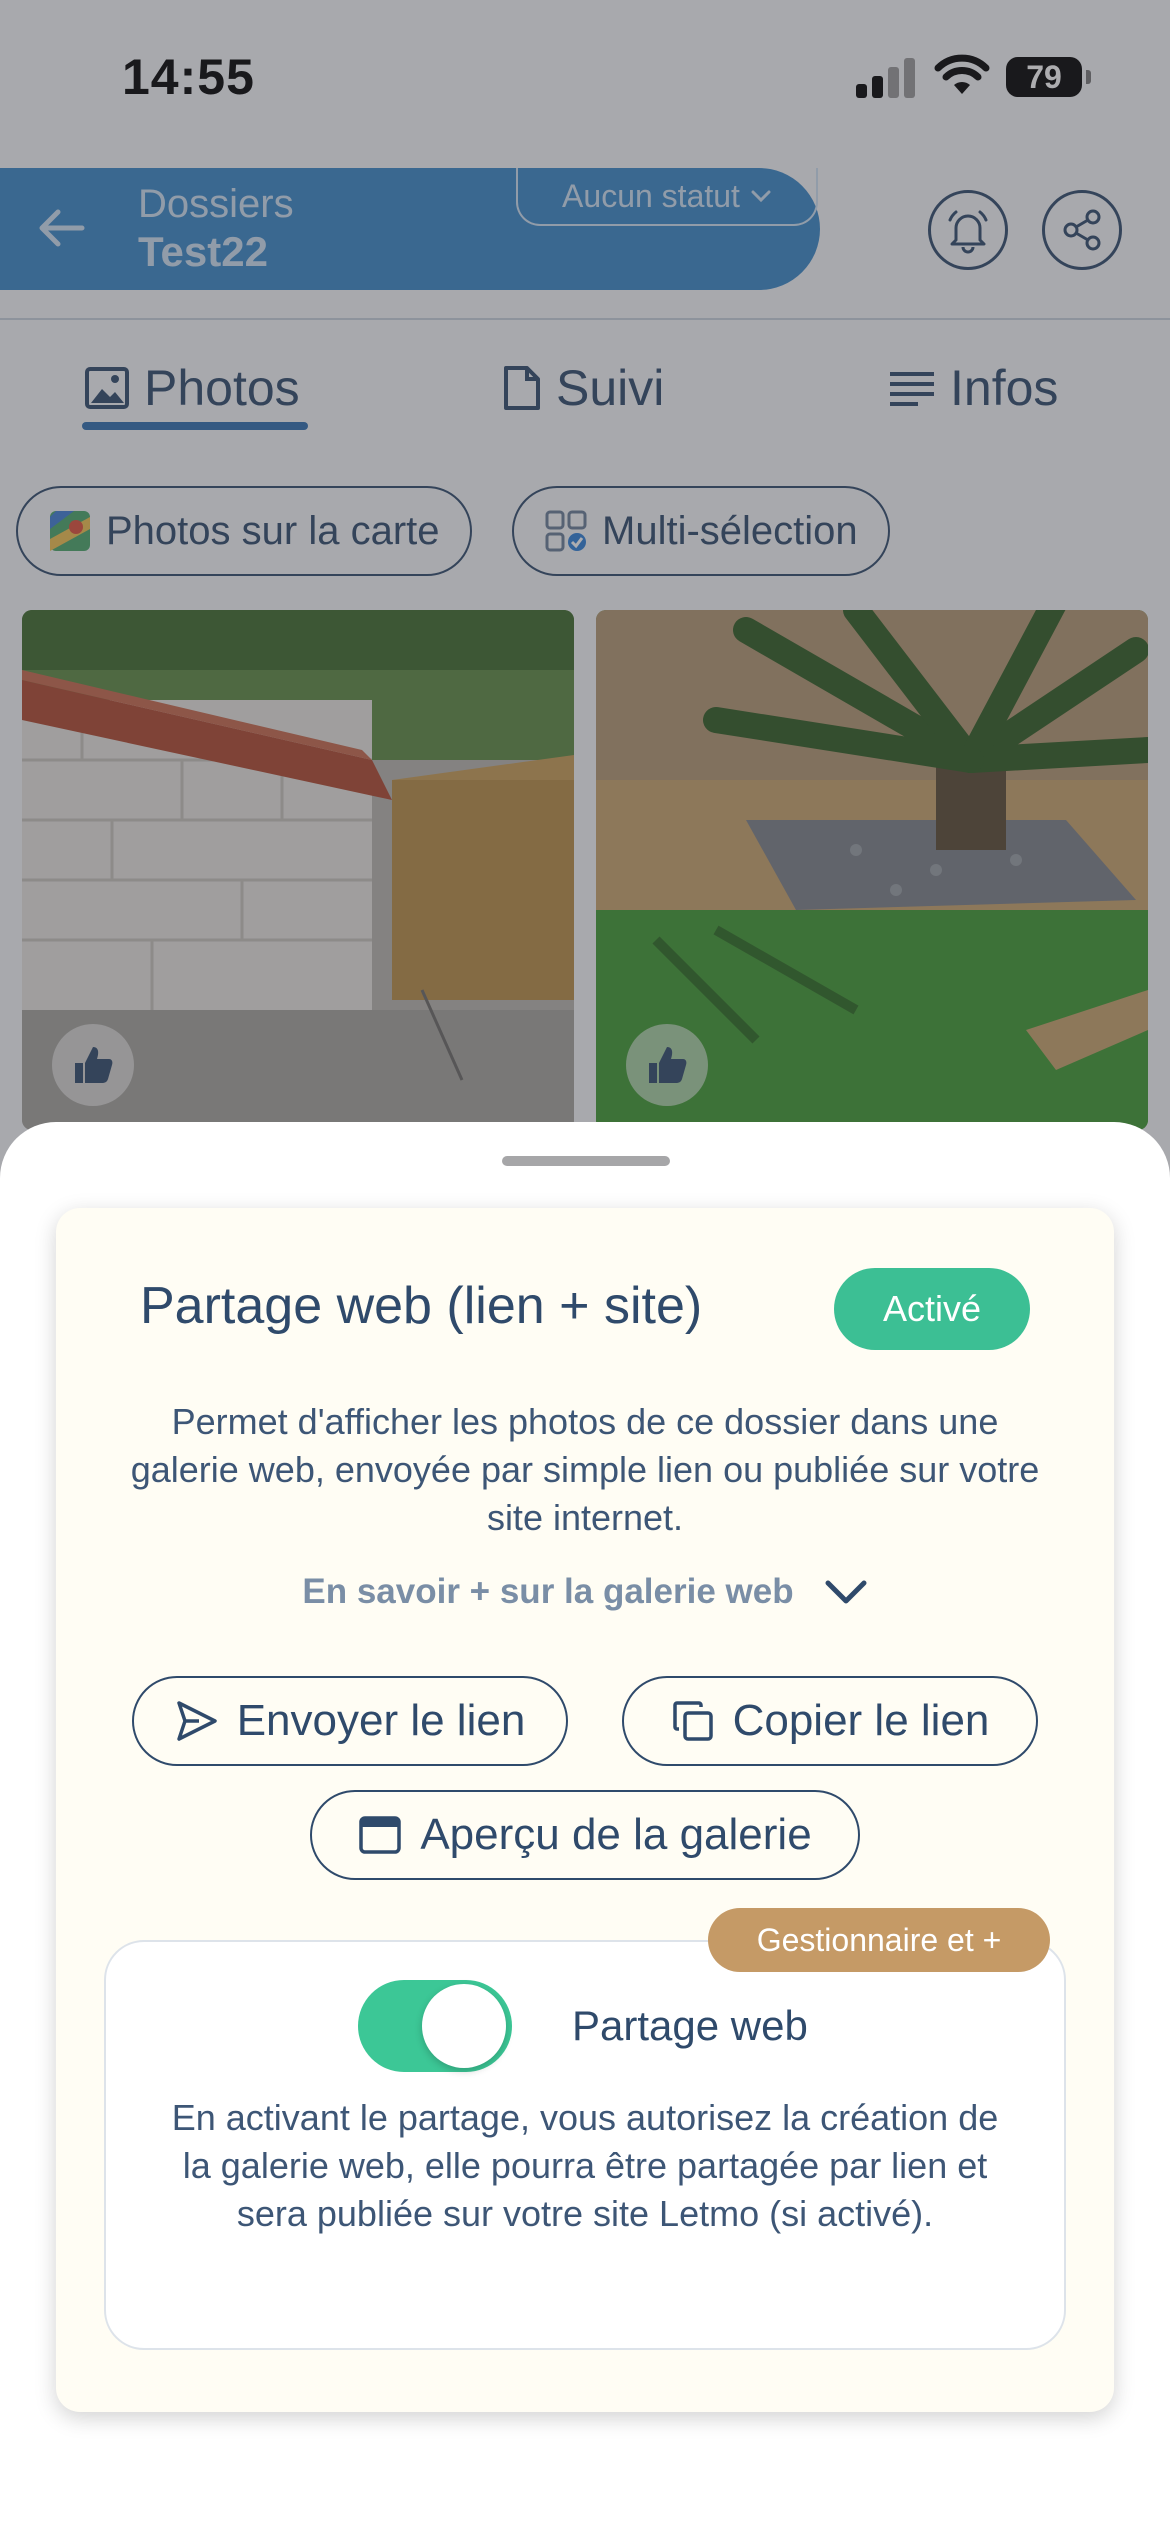 The image size is (1170, 2532). Describe the element at coordinates (196, 1721) in the screenshot. I see `send-icon` at that location.